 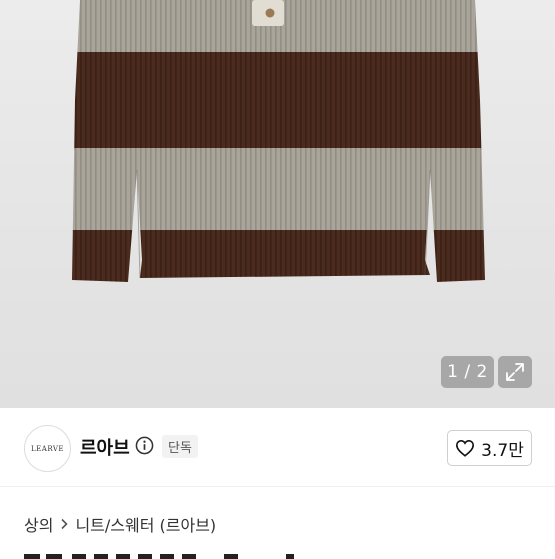 What do you see at coordinates (277, 447) in the screenshot?
I see `store-bar: LEARVE 르아브 단독 3.7만` at bounding box center [277, 447].